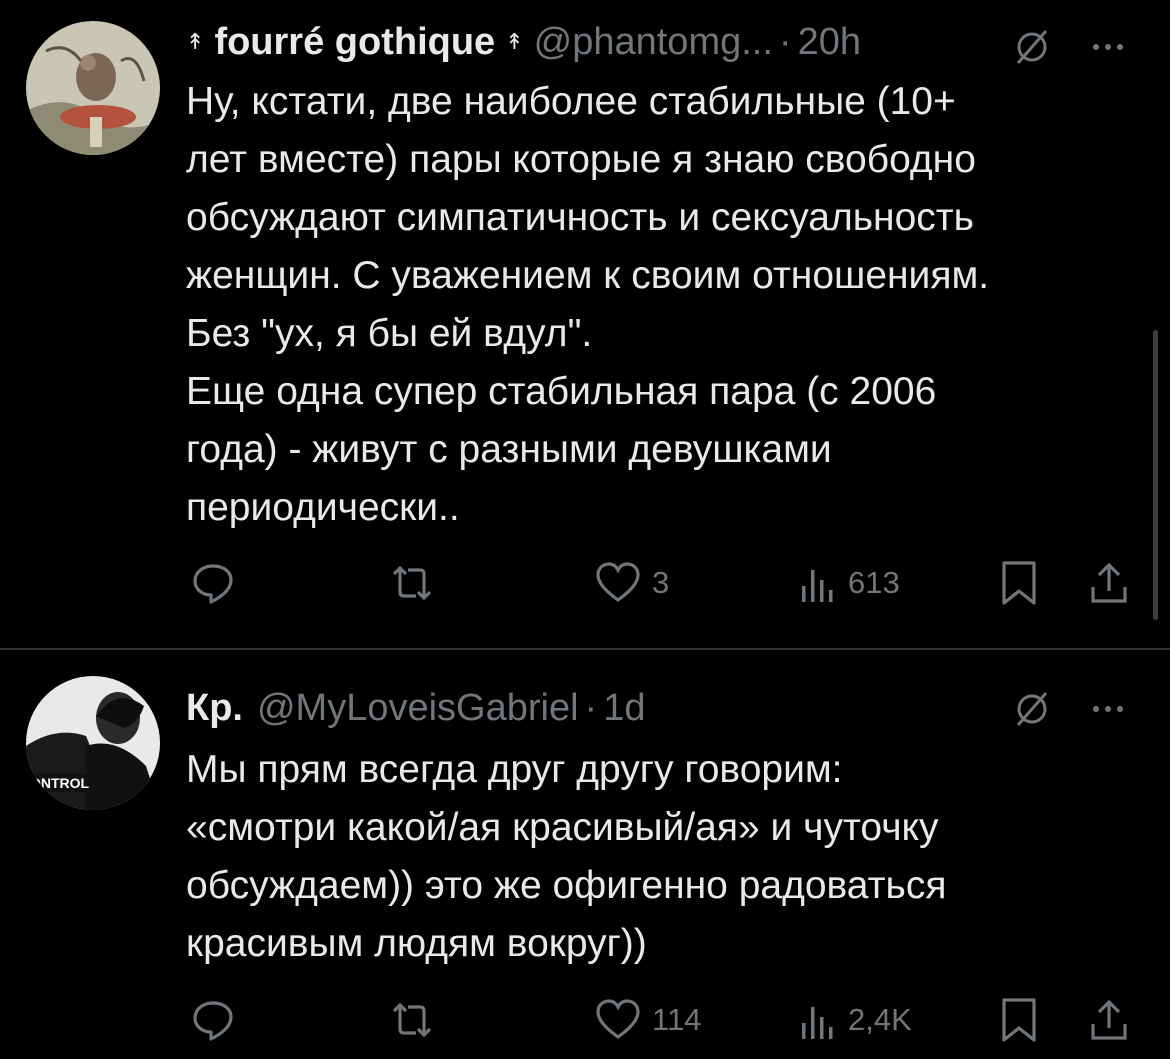 This screenshot has width=1170, height=1059. I want to click on views-button: 613, so click(849, 583).